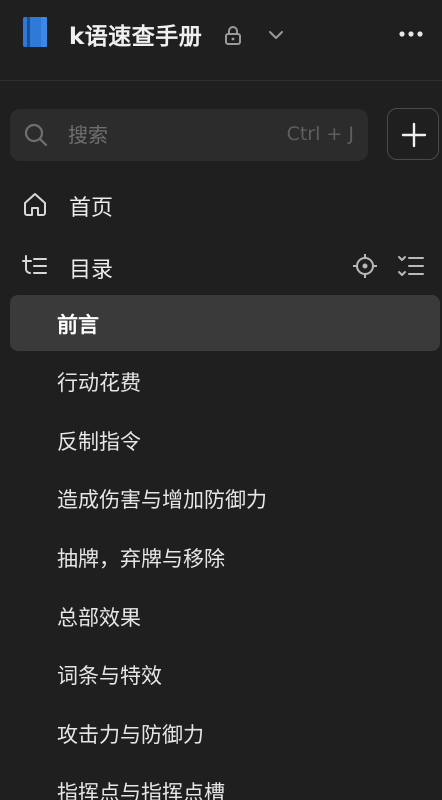 This screenshot has height=800, width=442. Describe the element at coordinates (141, 559) in the screenshot. I see `toc-item-label: 抽牌，弃牌与移除` at that location.